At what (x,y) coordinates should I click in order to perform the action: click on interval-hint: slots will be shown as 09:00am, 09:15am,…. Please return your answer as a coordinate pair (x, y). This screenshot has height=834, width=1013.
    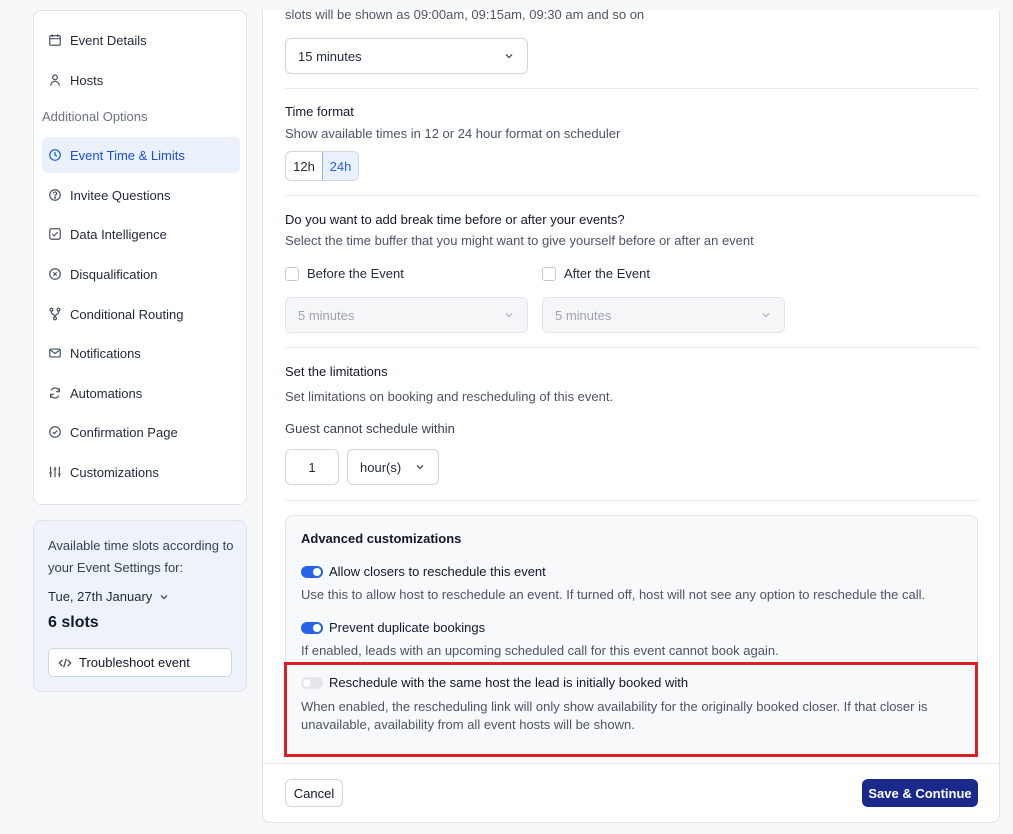
    Looking at the image, I should click on (465, 14).